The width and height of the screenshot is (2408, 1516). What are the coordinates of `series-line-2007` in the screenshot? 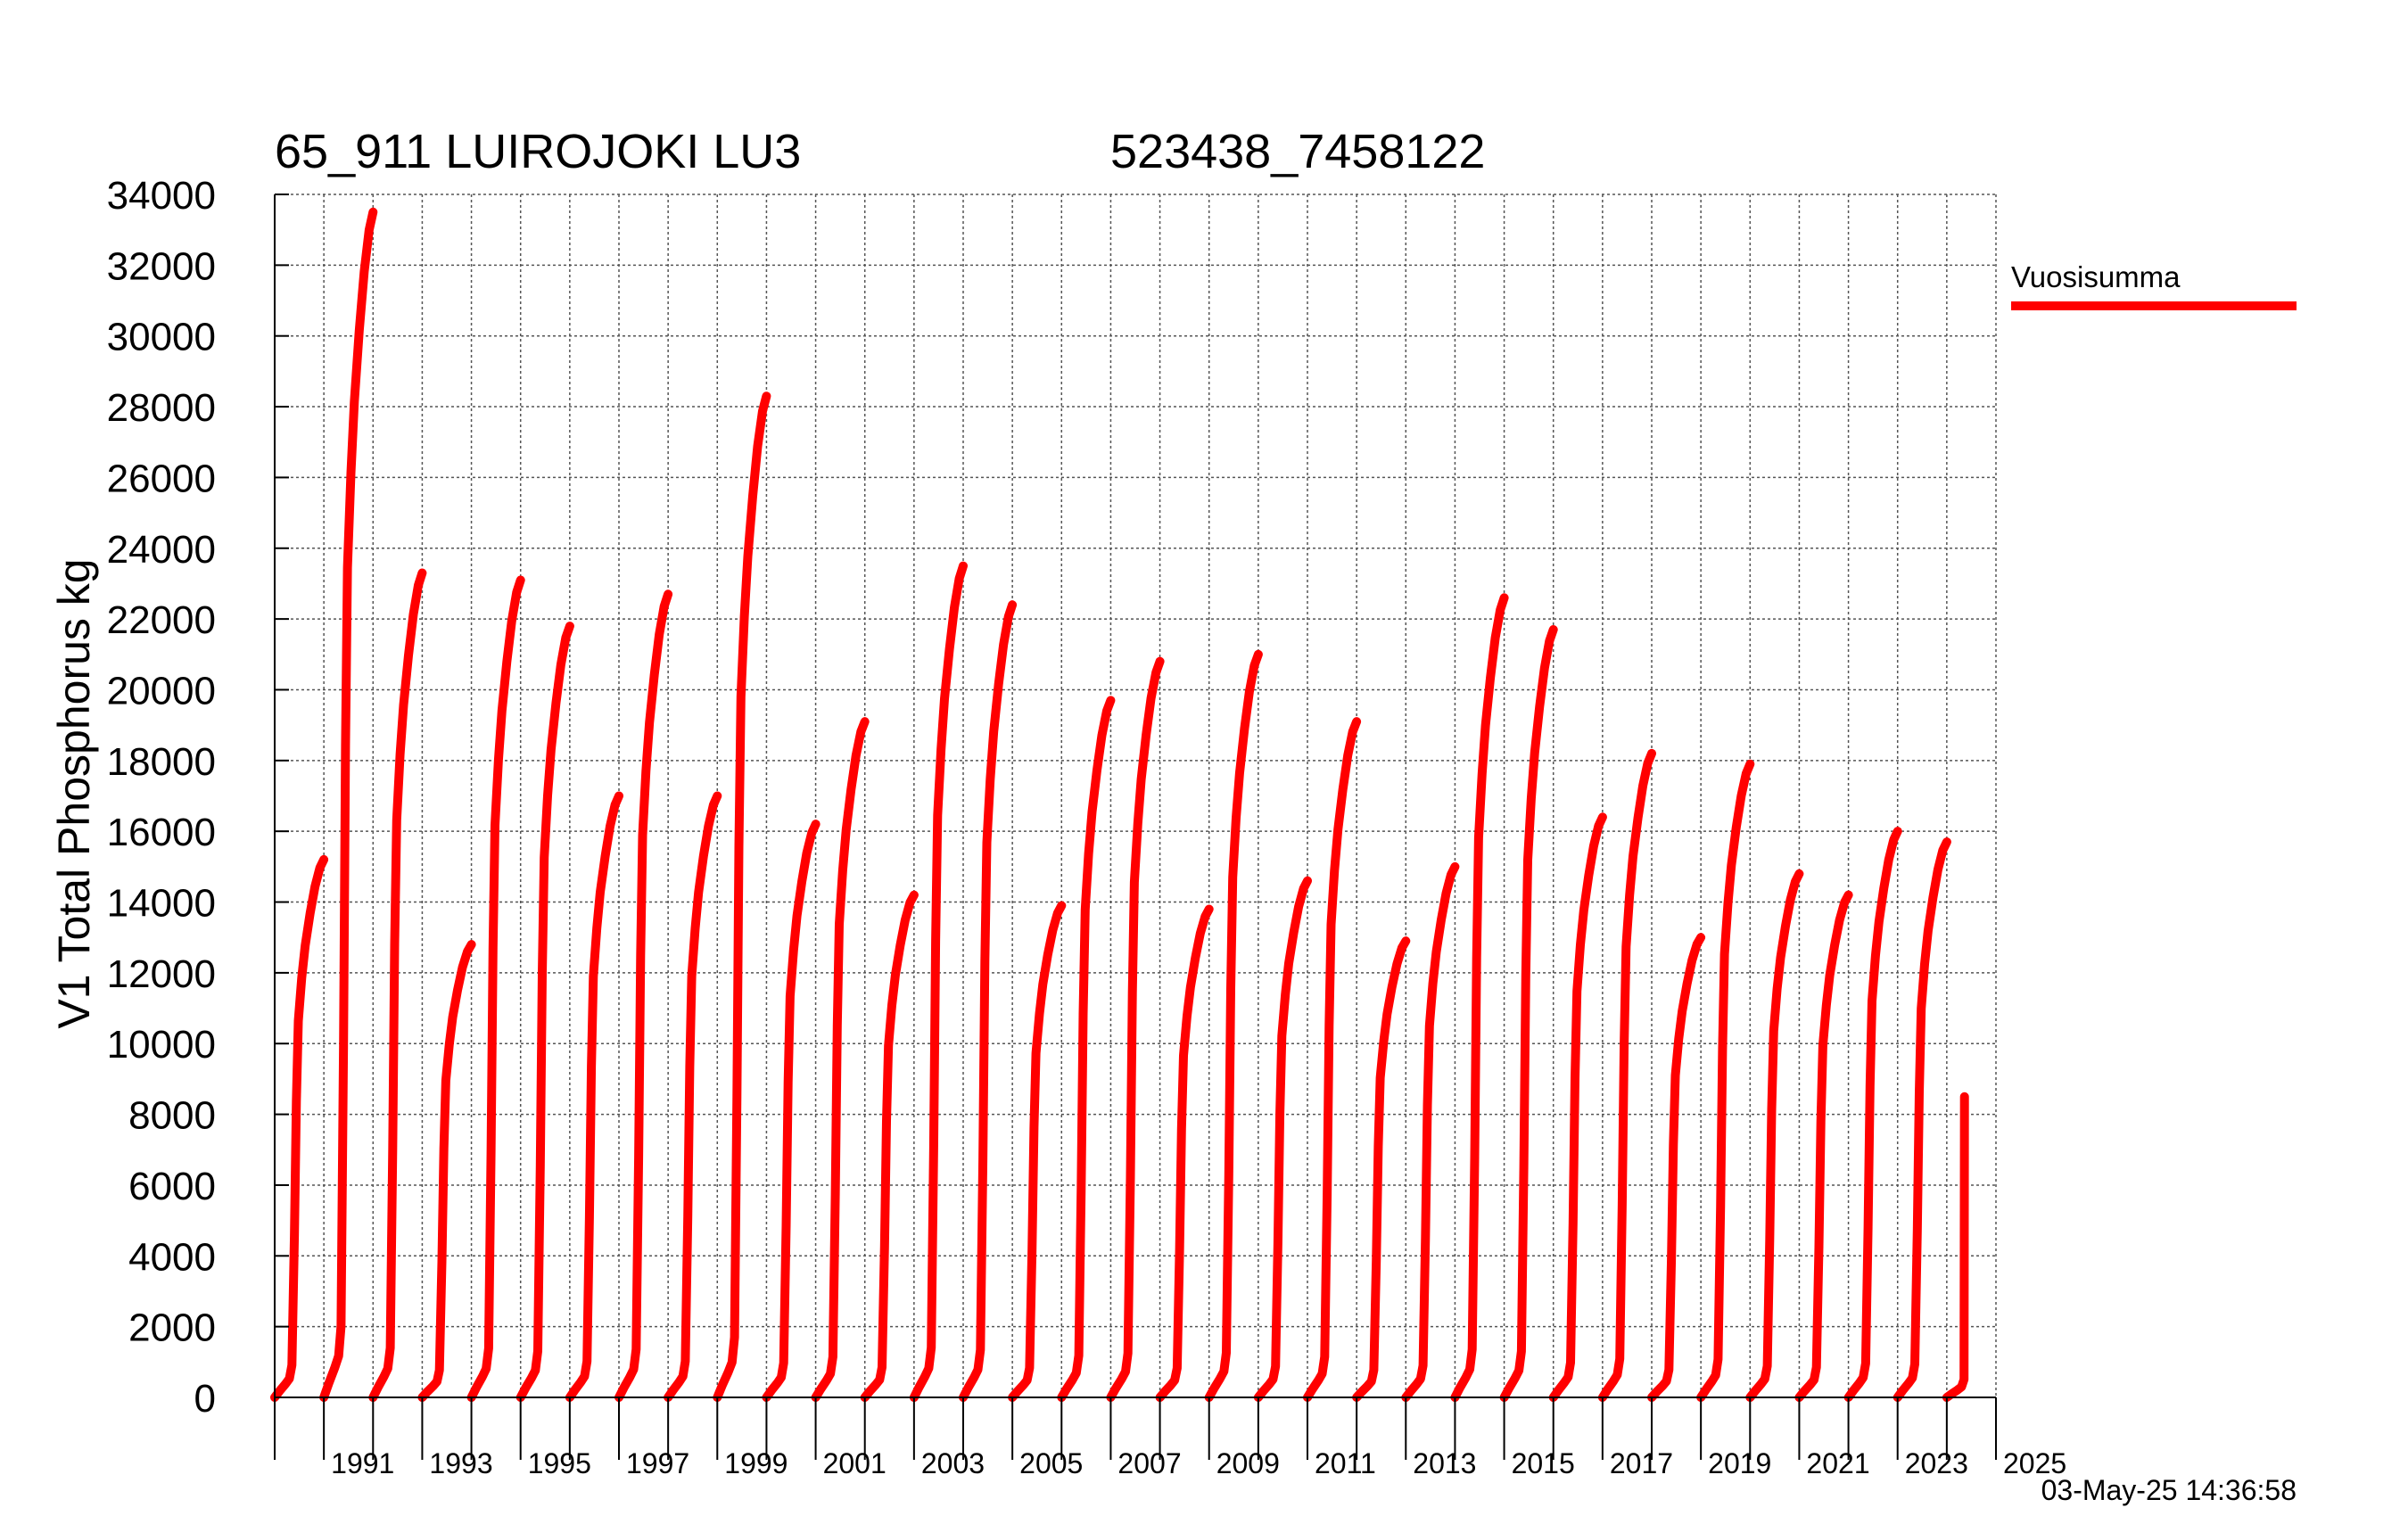 It's located at (1135, 1029).